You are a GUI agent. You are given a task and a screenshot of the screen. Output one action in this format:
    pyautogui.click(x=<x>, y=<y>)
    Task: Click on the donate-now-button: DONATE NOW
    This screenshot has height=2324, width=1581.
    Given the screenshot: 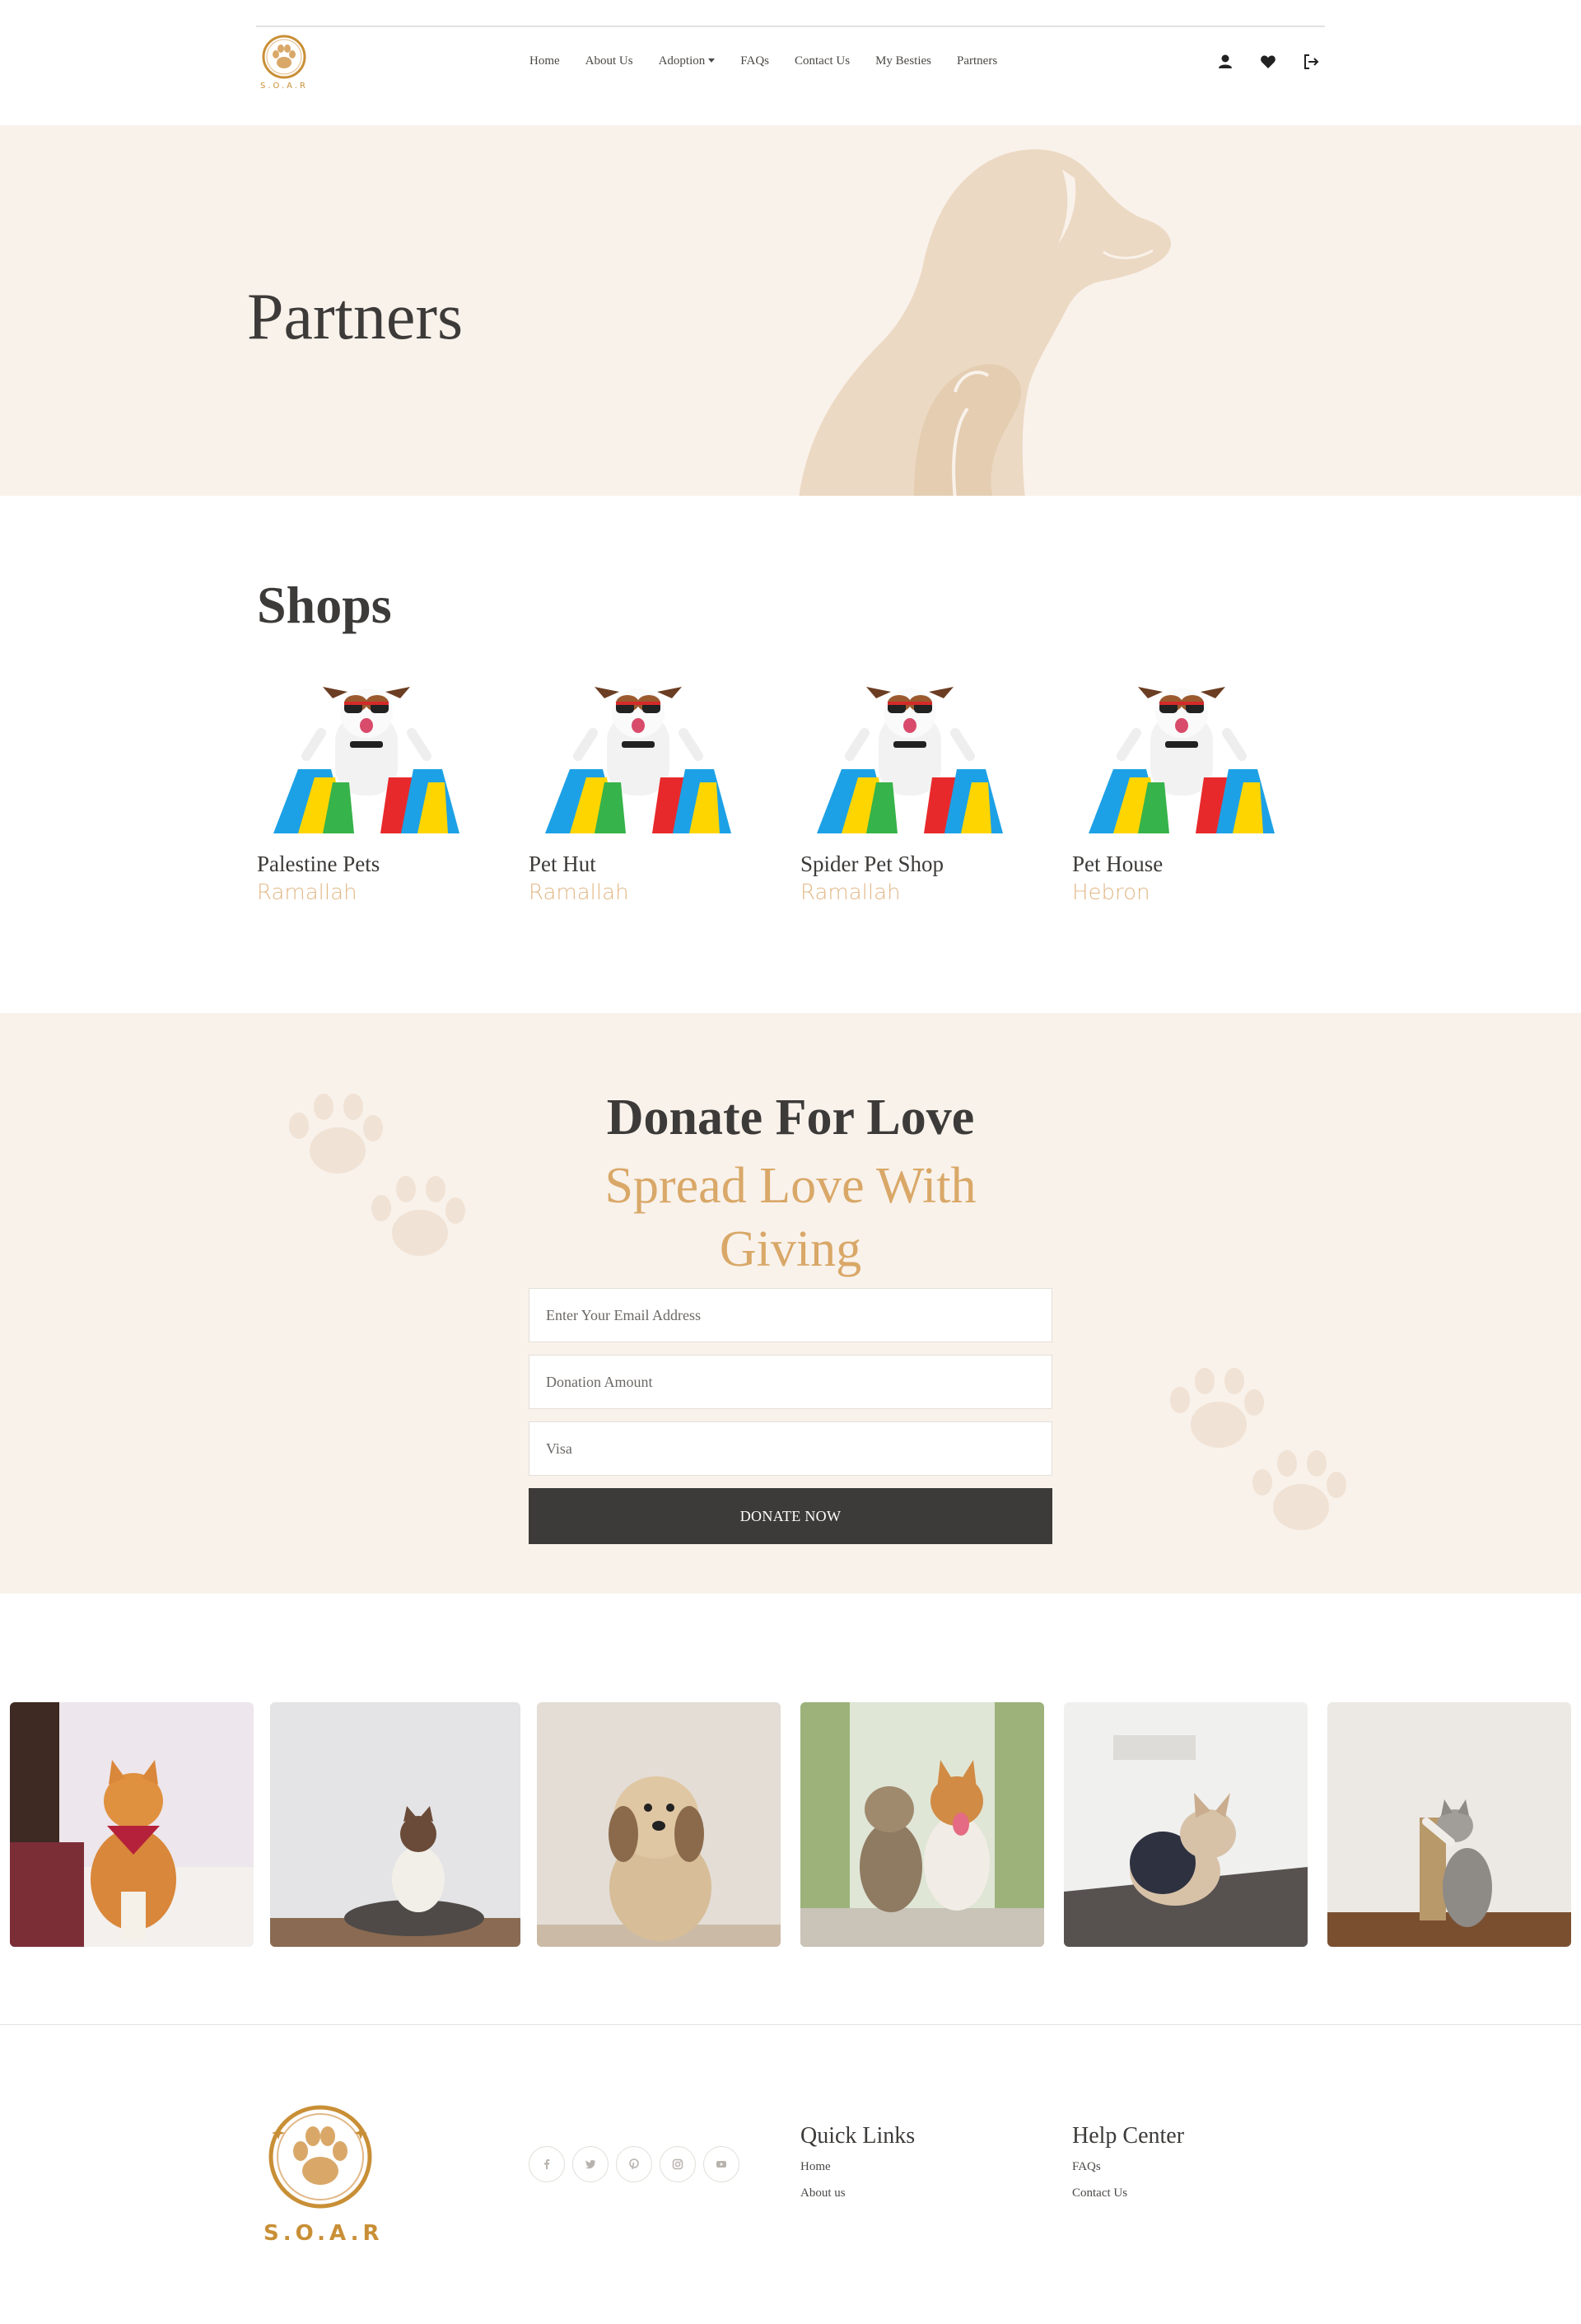 What is the action you would take?
    pyautogui.click(x=790, y=1516)
    